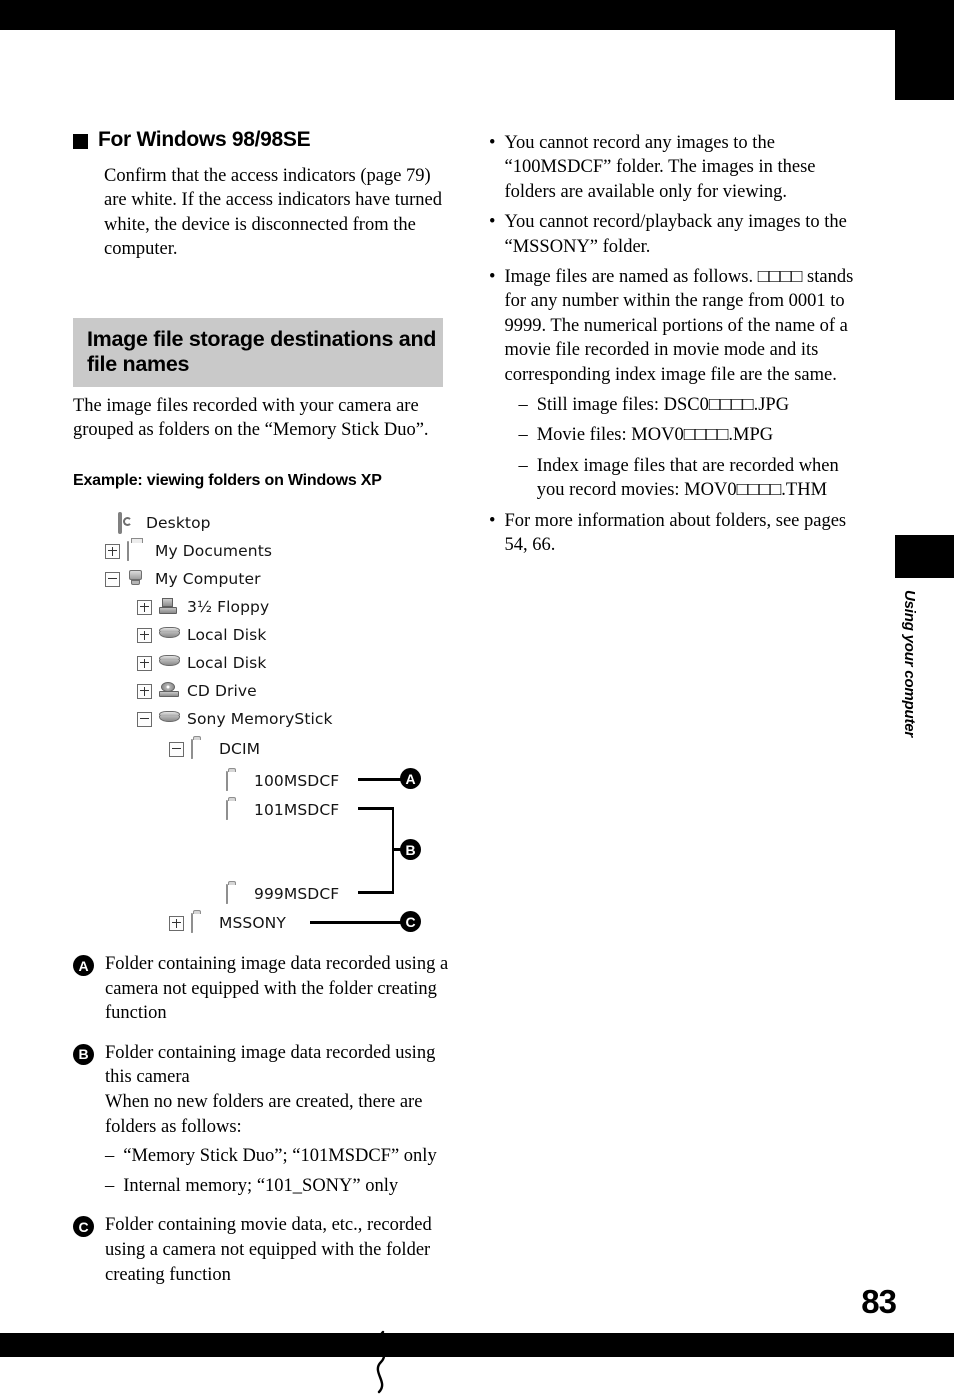 The height and width of the screenshot is (1394, 954). I want to click on tree-node-local-disk-2: Local Disk, so click(201, 663).